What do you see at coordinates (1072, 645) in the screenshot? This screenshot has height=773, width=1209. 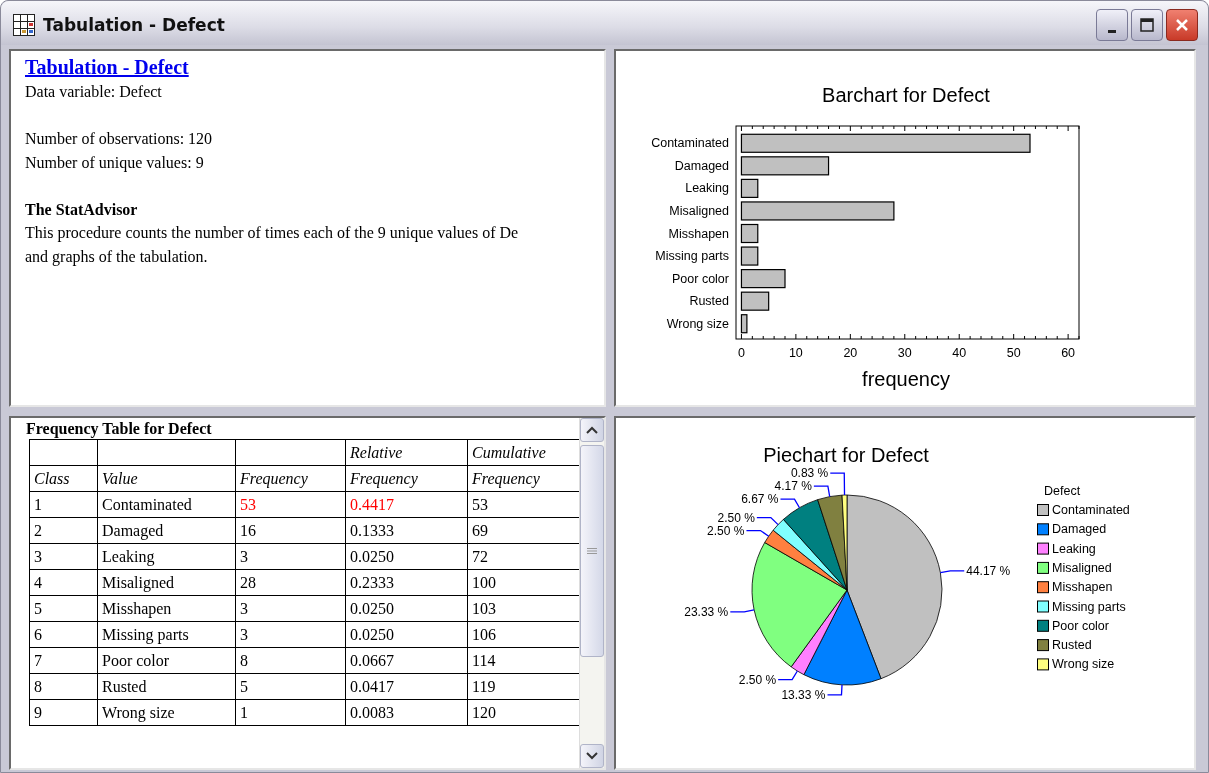 I see `legend-label: Rusted` at bounding box center [1072, 645].